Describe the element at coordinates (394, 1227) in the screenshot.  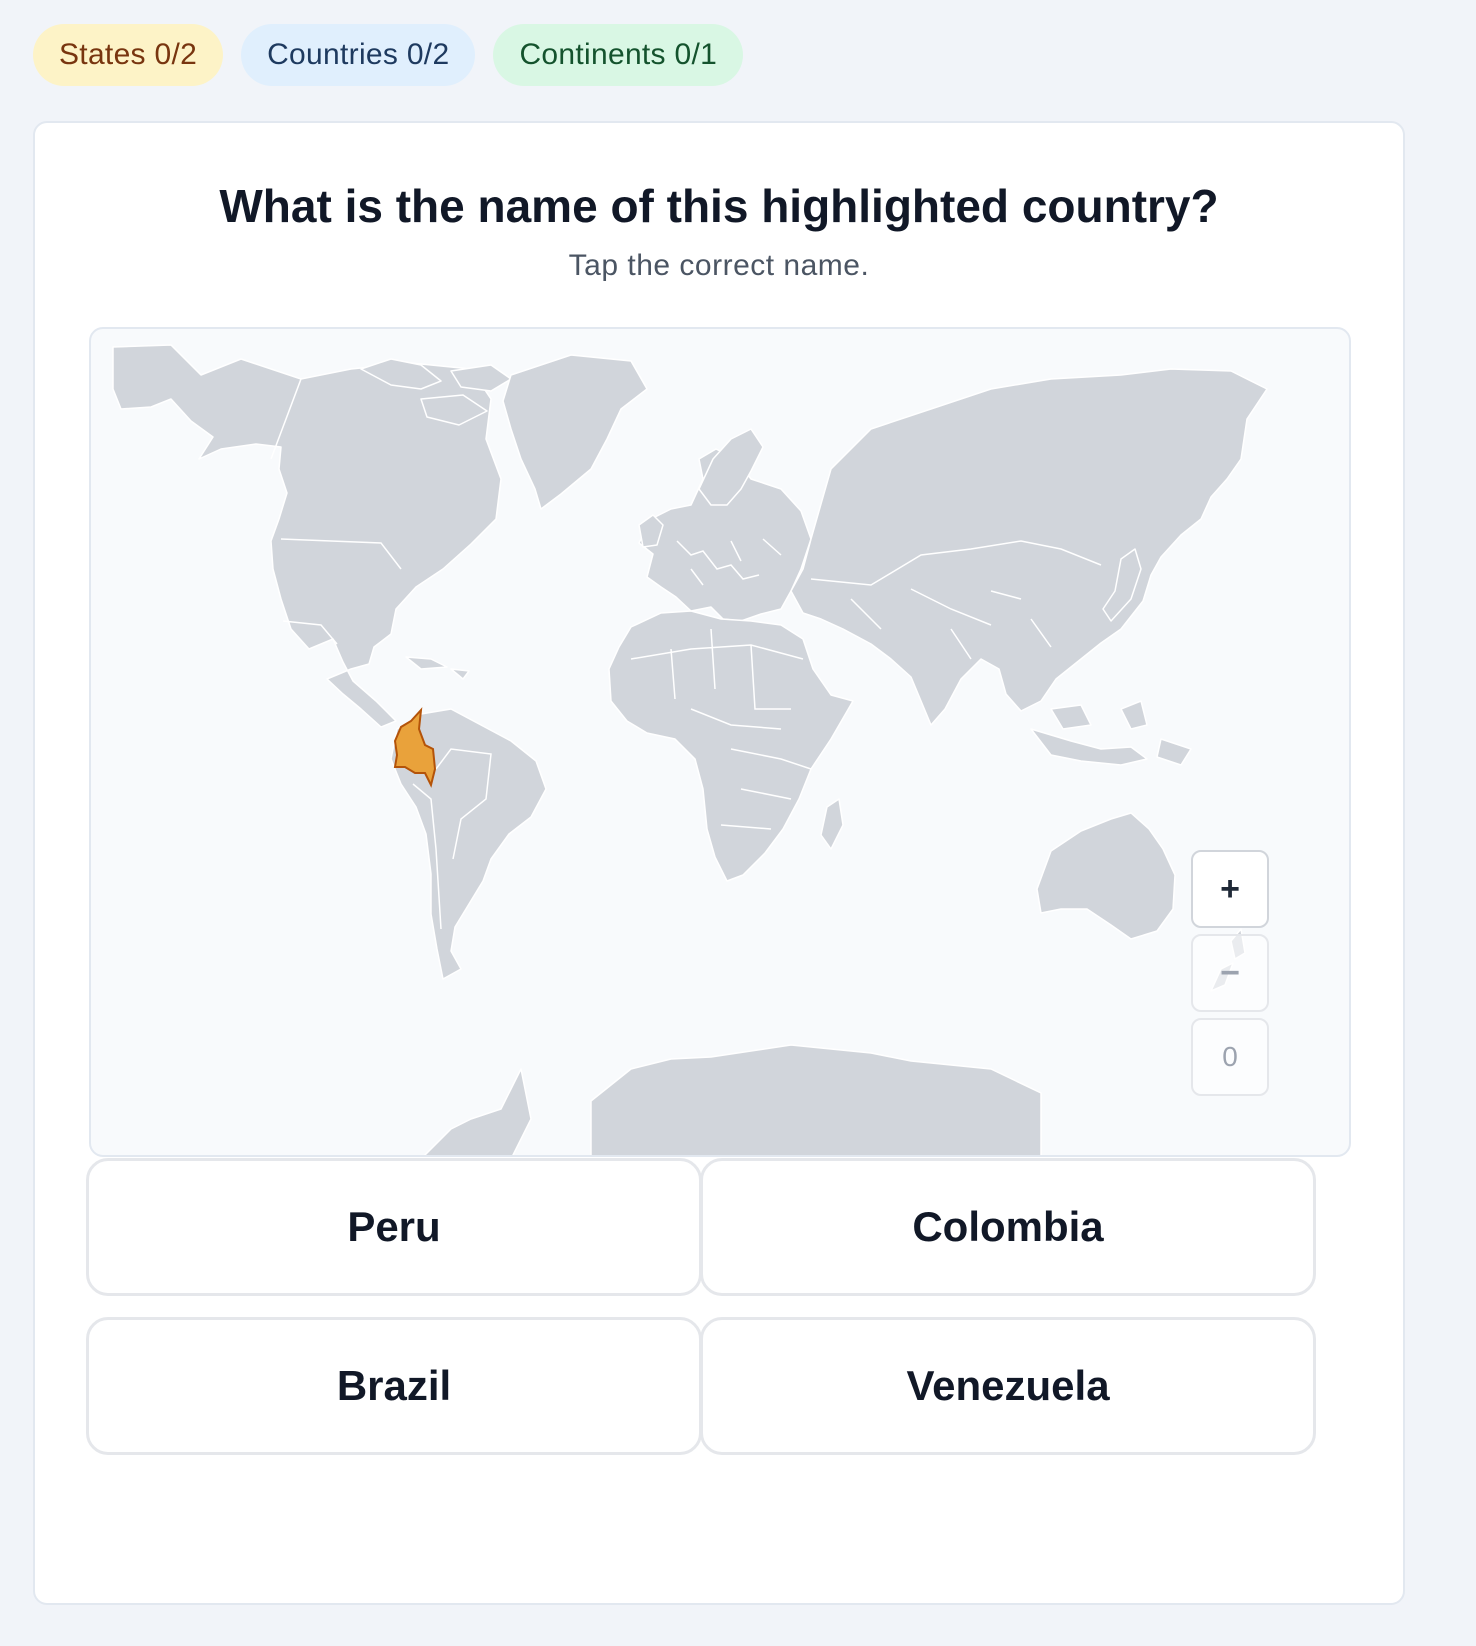
I see `answer-option-peru: Peru` at that location.